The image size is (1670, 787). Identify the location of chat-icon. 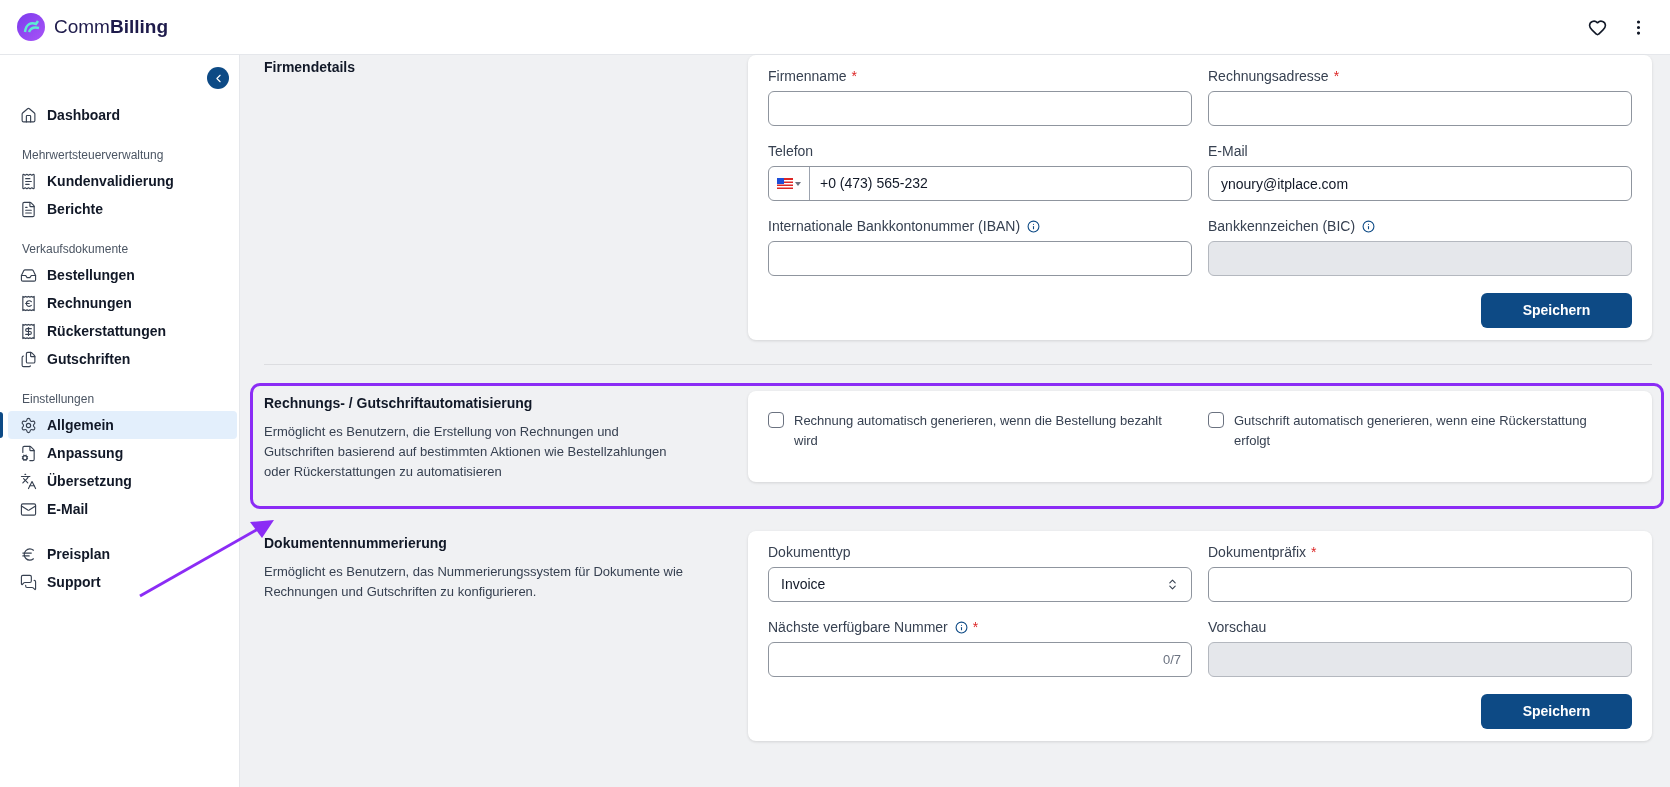
(28, 582).